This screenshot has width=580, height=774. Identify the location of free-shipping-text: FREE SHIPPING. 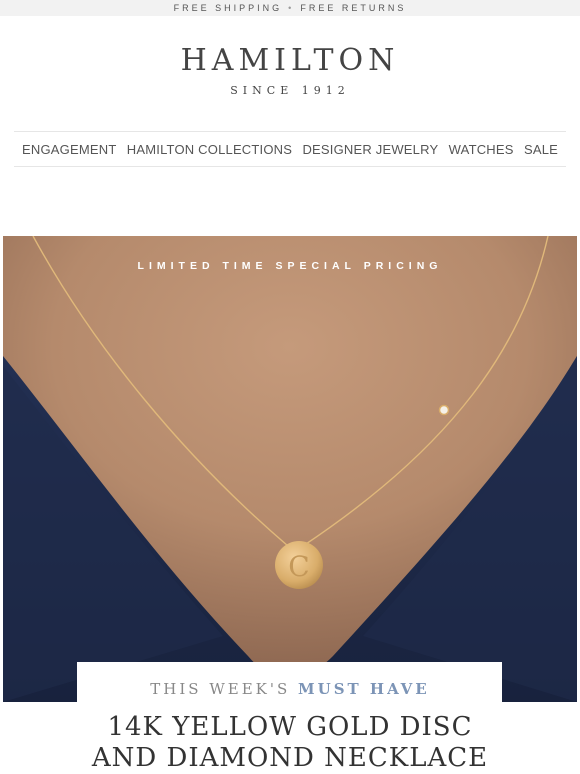
(228, 8).